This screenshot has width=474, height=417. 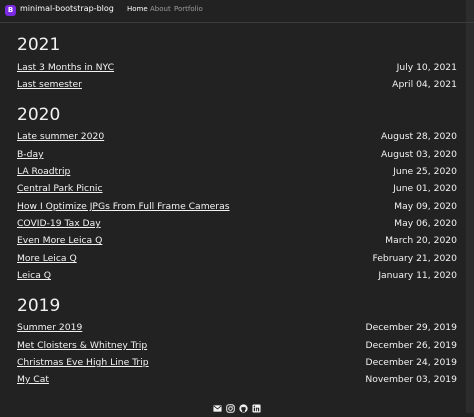 I want to click on post-row: Last semester April 04, 2021, so click(x=237, y=86).